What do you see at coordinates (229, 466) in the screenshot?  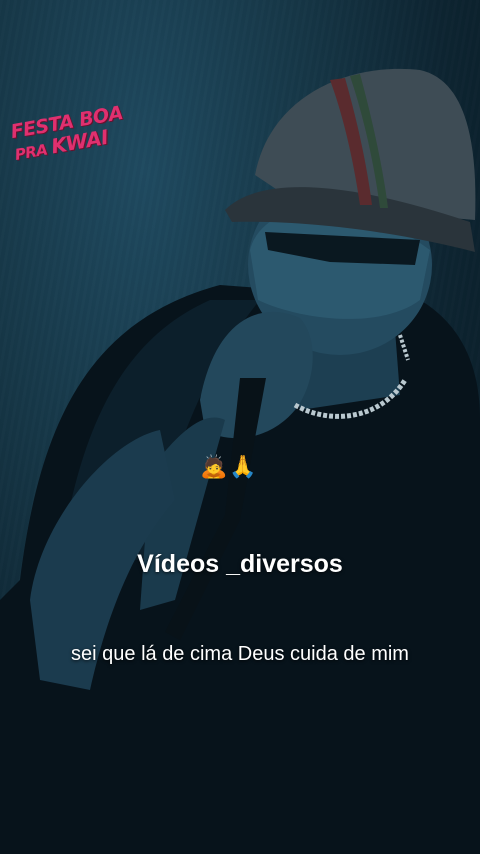 I see `emoji-stickers: 🙇🙏` at bounding box center [229, 466].